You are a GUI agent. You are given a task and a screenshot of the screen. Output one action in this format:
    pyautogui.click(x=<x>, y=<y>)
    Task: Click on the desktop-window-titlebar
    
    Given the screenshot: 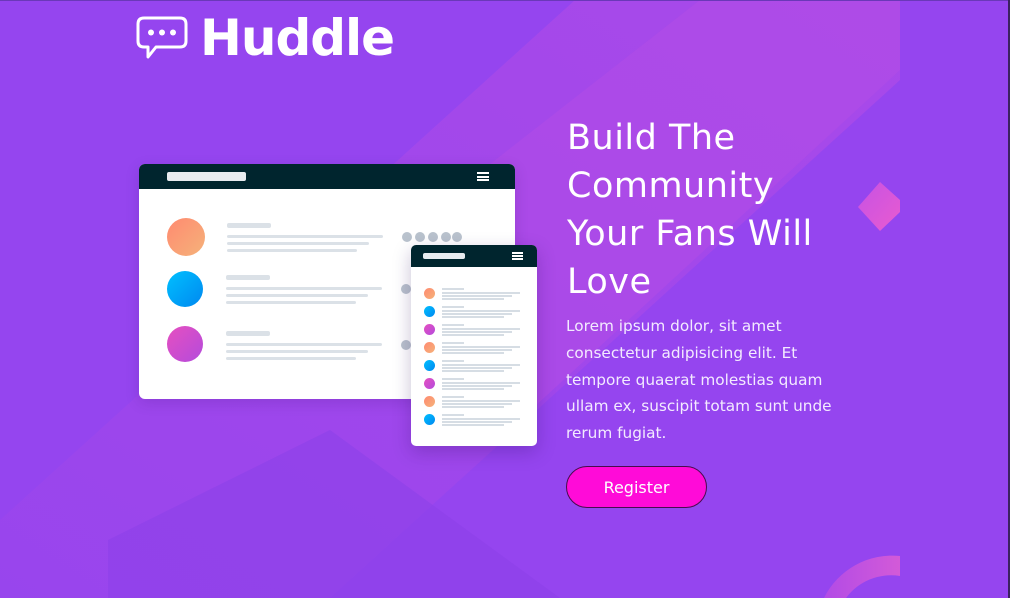 What is the action you would take?
    pyautogui.click(x=327, y=176)
    